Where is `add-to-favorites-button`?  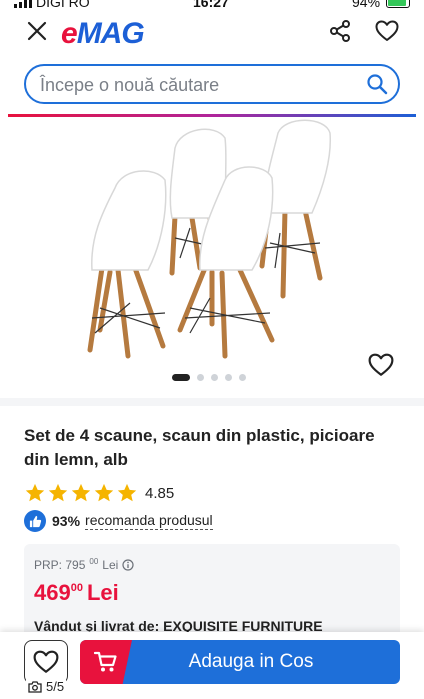
add-to-favorites-button is located at coordinates (46, 662).